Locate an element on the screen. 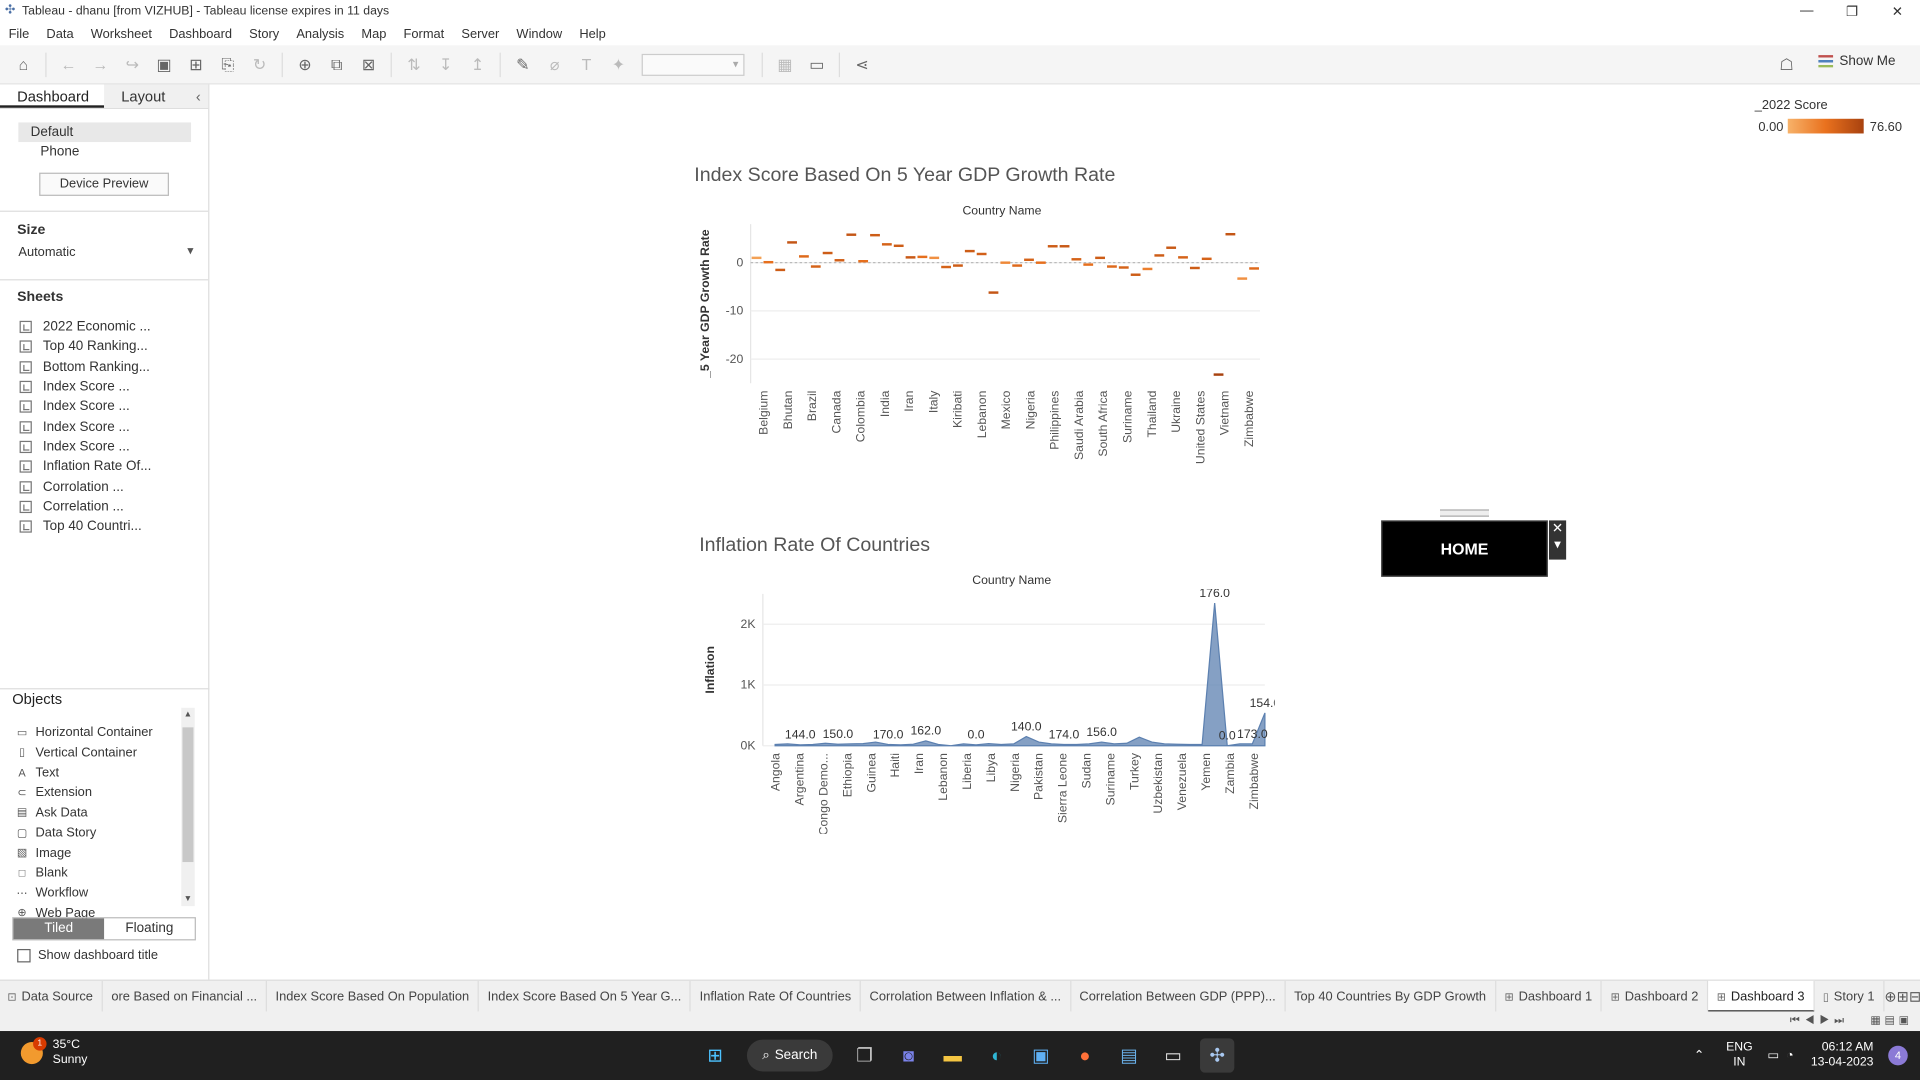  size-select: Automatic is located at coordinates (105, 255).